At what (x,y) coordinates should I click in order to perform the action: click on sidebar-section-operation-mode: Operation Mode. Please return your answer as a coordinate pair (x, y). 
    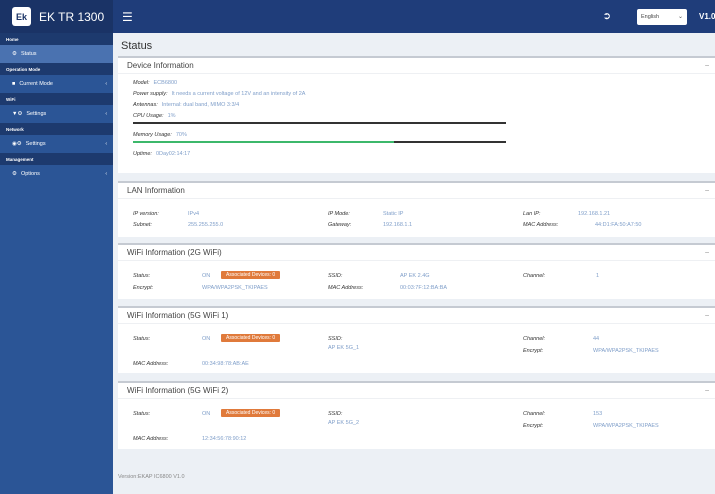
    Looking at the image, I should click on (56, 69).